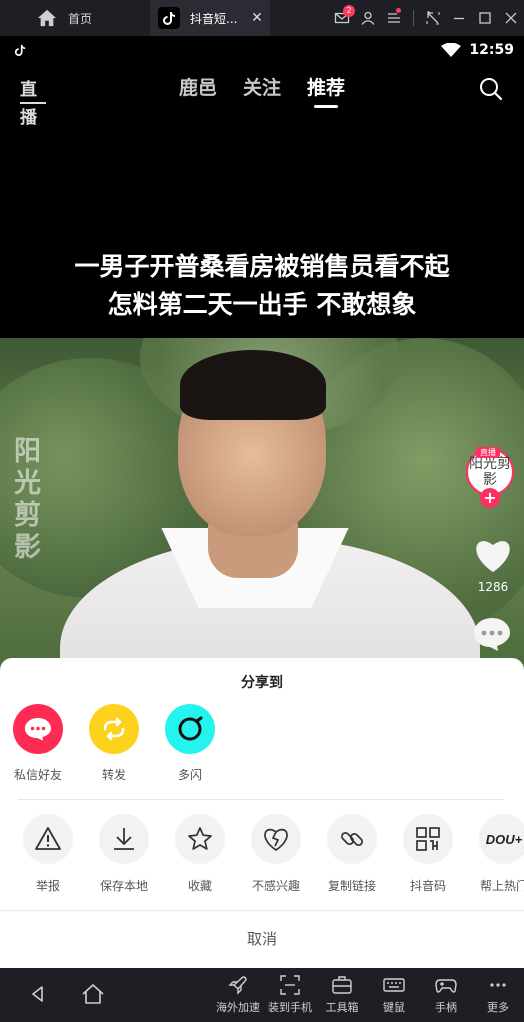 This screenshot has height=1022, width=524. Describe the element at coordinates (124, 854) in the screenshot. I see `action-save-local: 保存本地` at that location.